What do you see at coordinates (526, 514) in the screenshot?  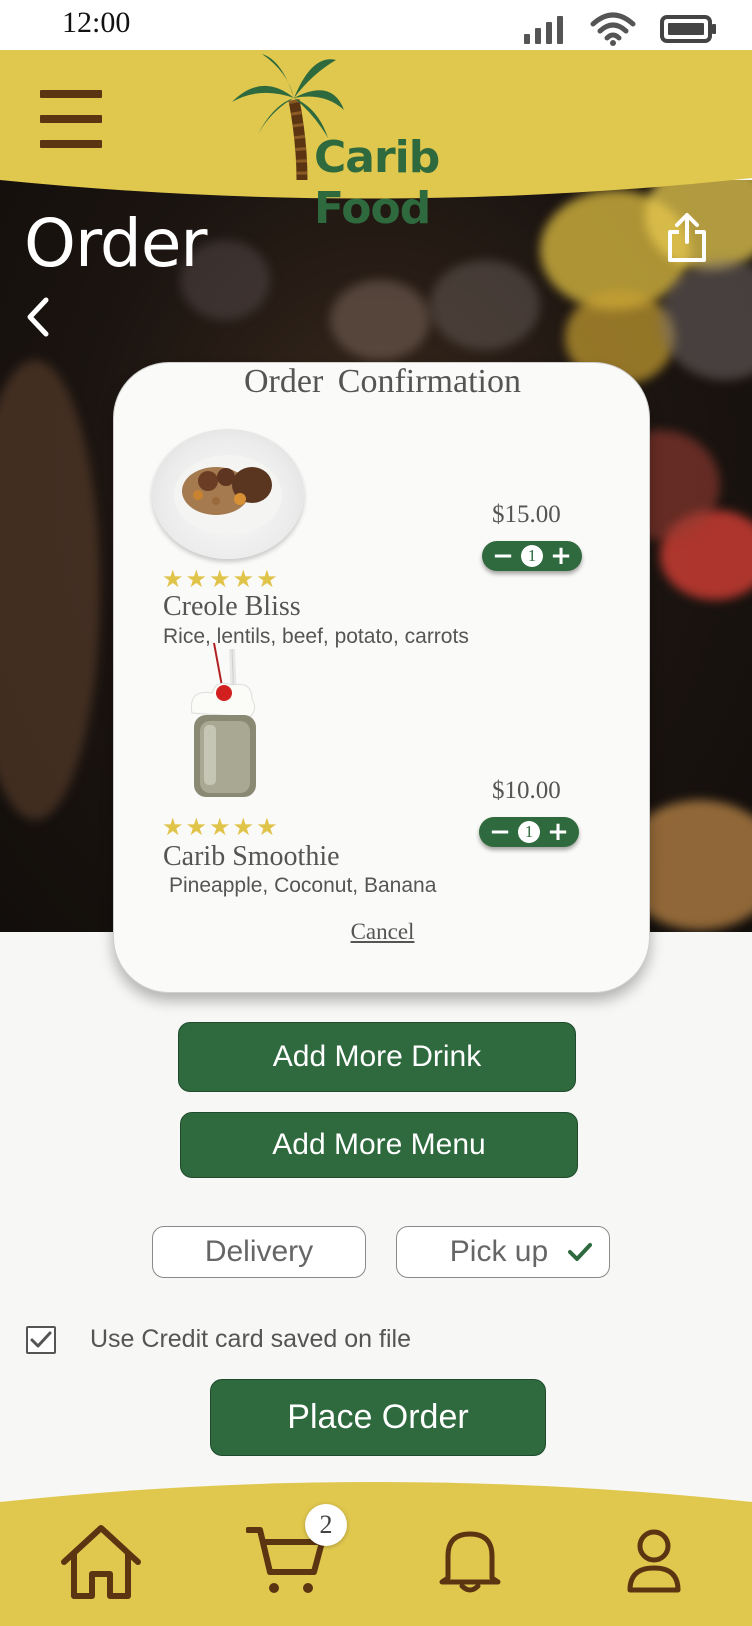 I see `item-price: $15.00` at bounding box center [526, 514].